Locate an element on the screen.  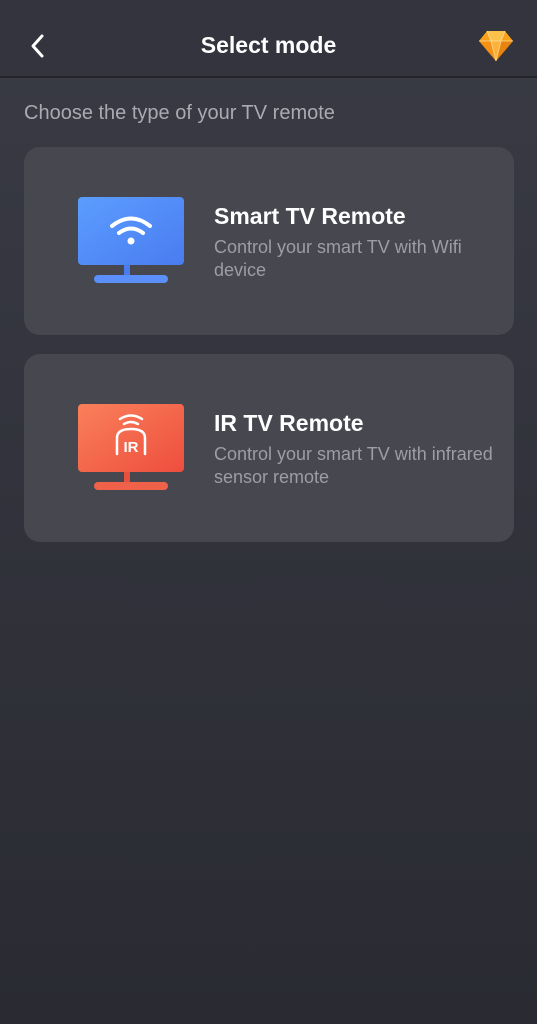
ir-icon-text: IR is located at coordinates (131, 447).